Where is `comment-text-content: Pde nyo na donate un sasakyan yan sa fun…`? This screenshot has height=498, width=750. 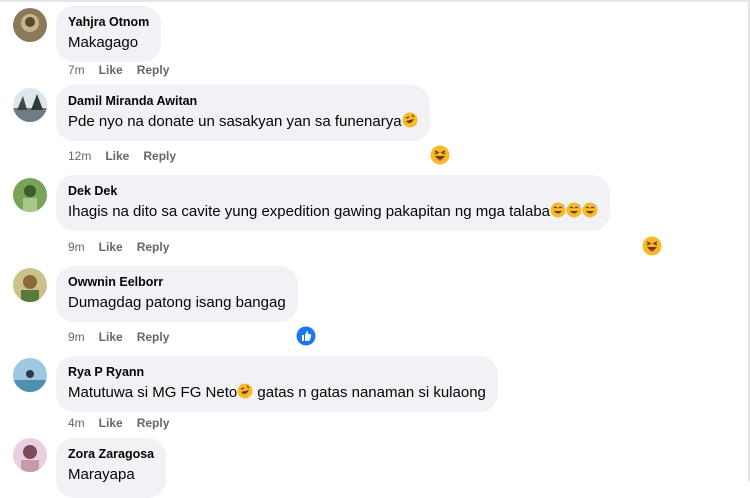 comment-text-content: Pde nyo na donate un sasakyan yan sa fun… is located at coordinates (235, 121).